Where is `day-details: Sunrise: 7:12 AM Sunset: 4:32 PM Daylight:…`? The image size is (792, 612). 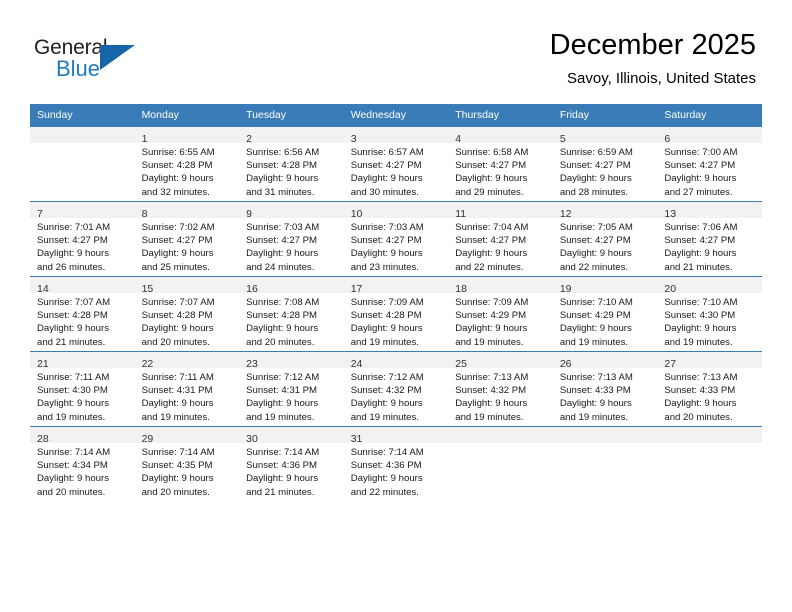
day-details: Sunrise: 7:12 AM Sunset: 4:32 PM Daylight:… is located at coordinates (396, 396).